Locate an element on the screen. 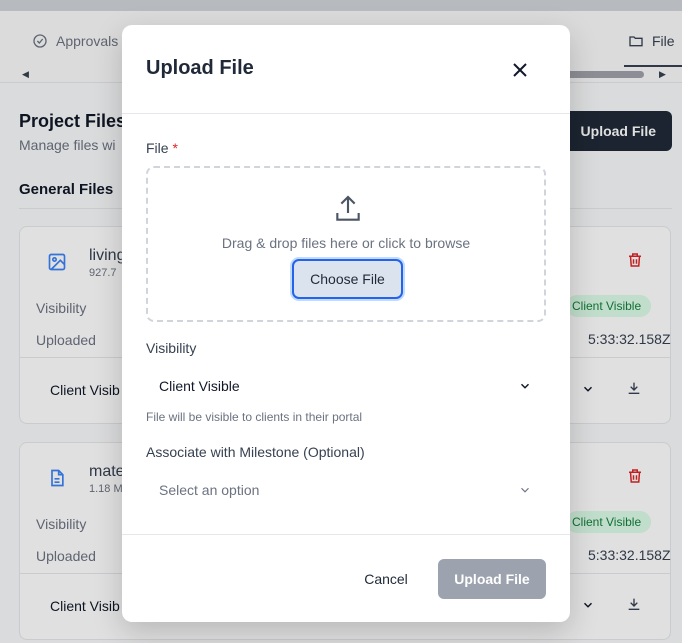 This screenshot has height=643, width=682. upload-file-button: Upload File is located at coordinates (492, 579).